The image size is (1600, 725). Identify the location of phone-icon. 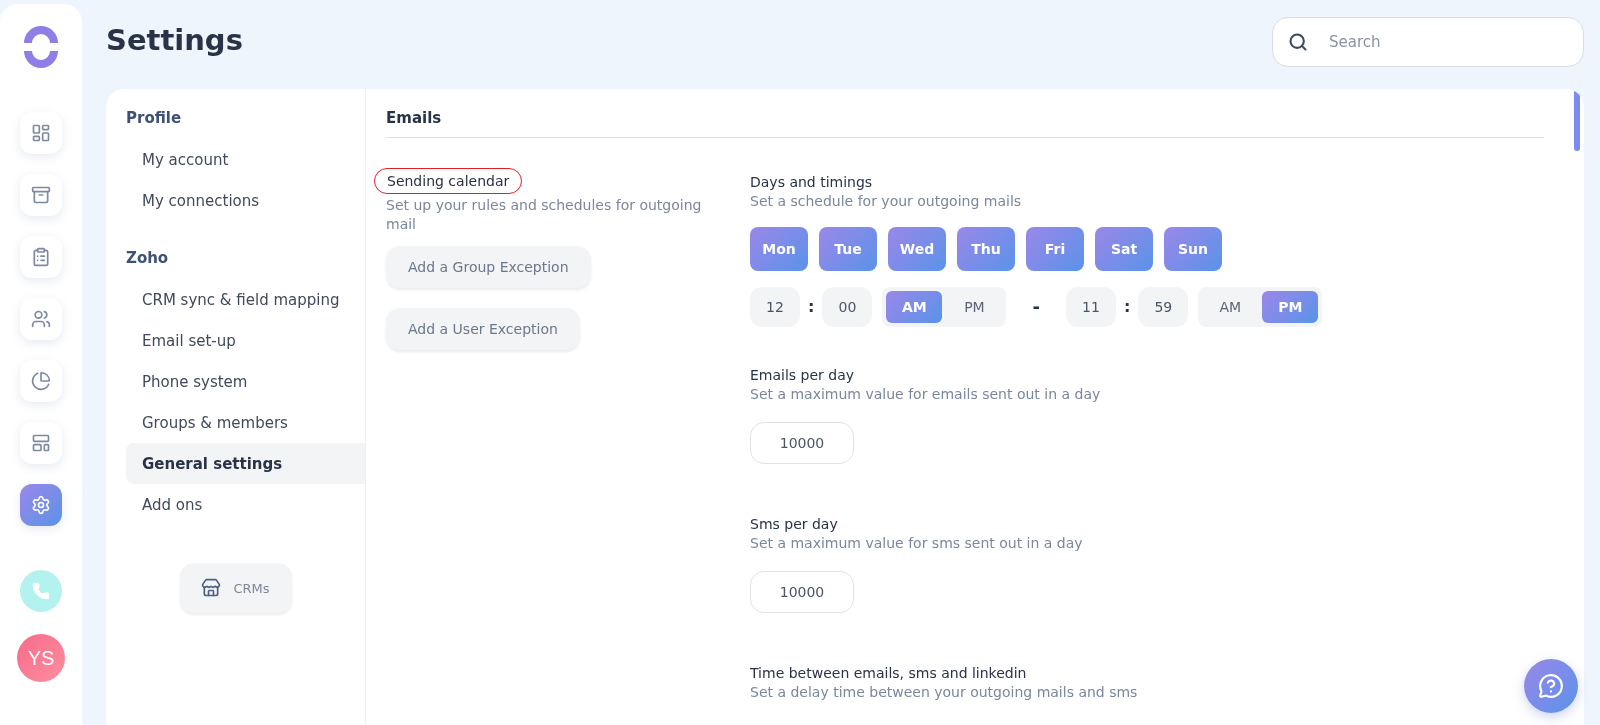
(41, 591).